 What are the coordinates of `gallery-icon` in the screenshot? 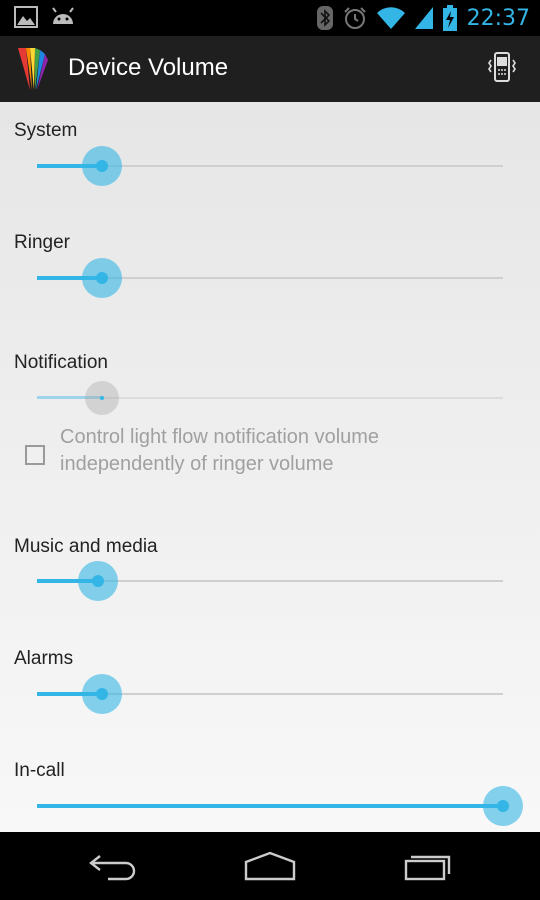 It's located at (26, 17).